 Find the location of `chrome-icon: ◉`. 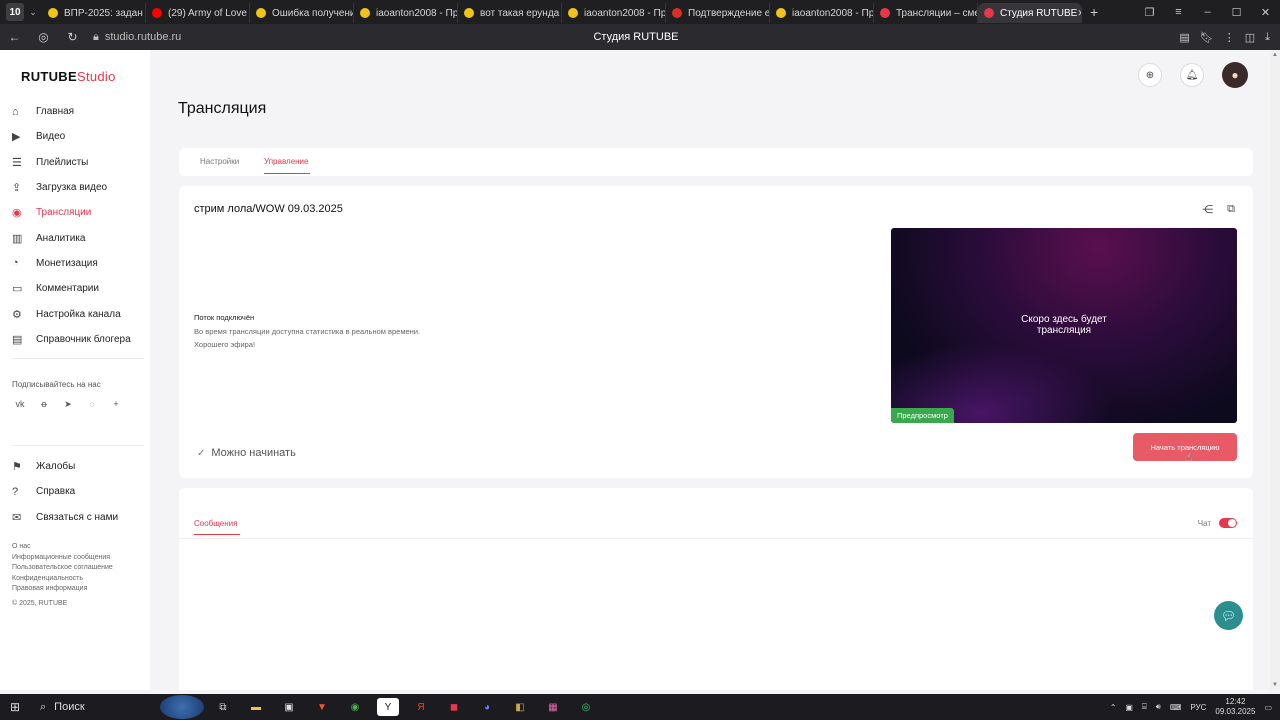

chrome-icon: ◉ is located at coordinates (355, 707).